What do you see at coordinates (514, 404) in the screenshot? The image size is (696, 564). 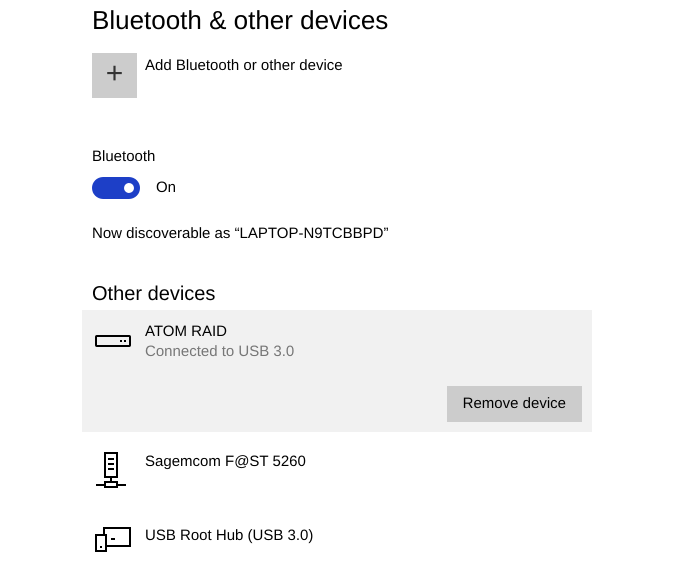 I see `remove-device-button: Remove device` at bounding box center [514, 404].